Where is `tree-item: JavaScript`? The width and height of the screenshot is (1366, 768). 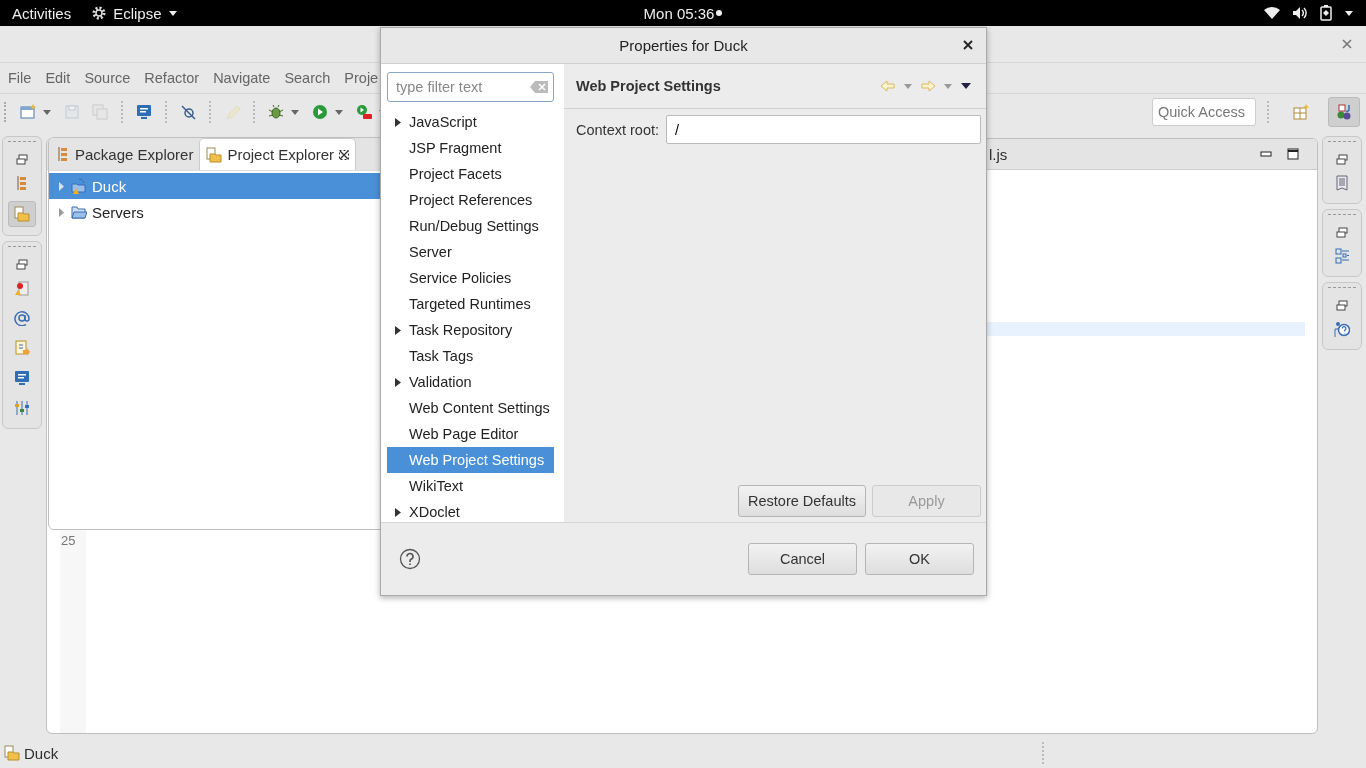
tree-item: JavaScript is located at coordinates (470, 122).